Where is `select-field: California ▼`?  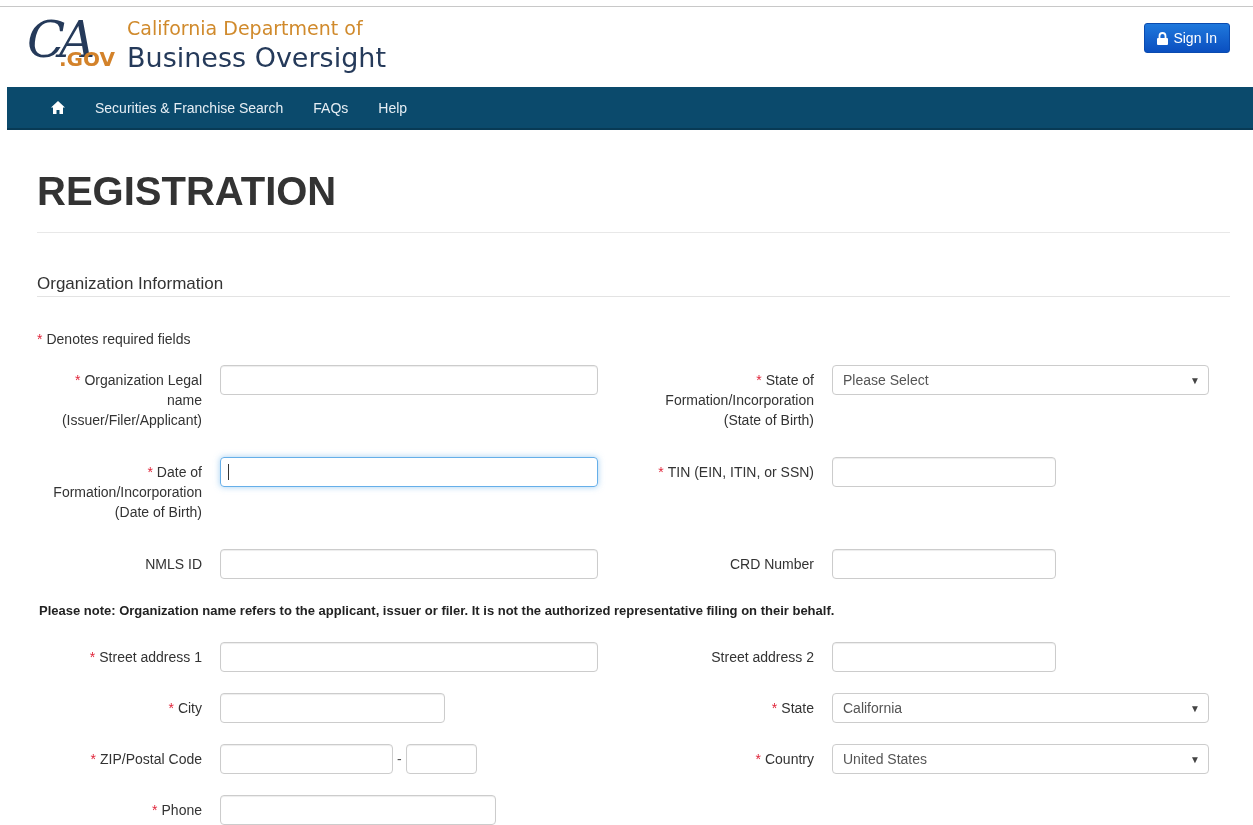
select-field: California ▼ is located at coordinates (1020, 708).